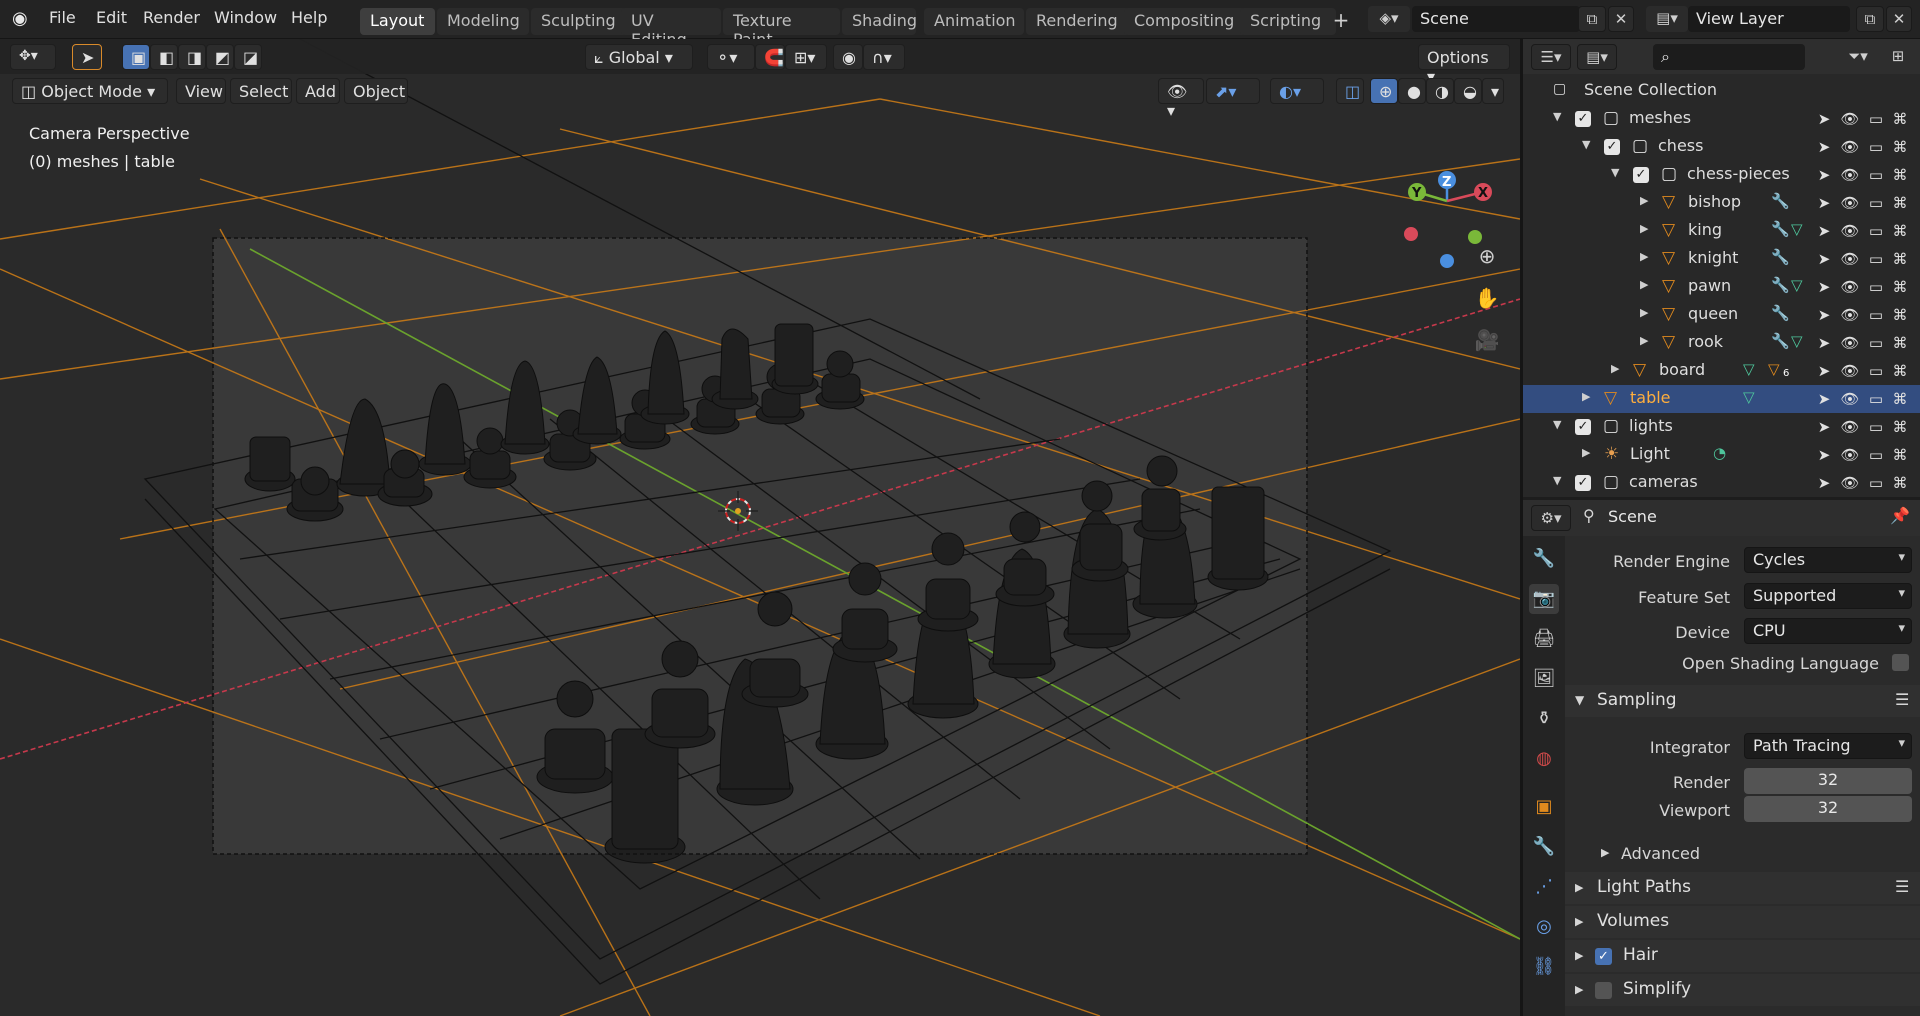 This screenshot has width=1920, height=1016. Describe the element at coordinates (1721, 231) in the screenshot. I see `outliner-row-king: ▶ ▽ king 🔧 ▽ ➤ 👁 ▭ ⌘` at that location.